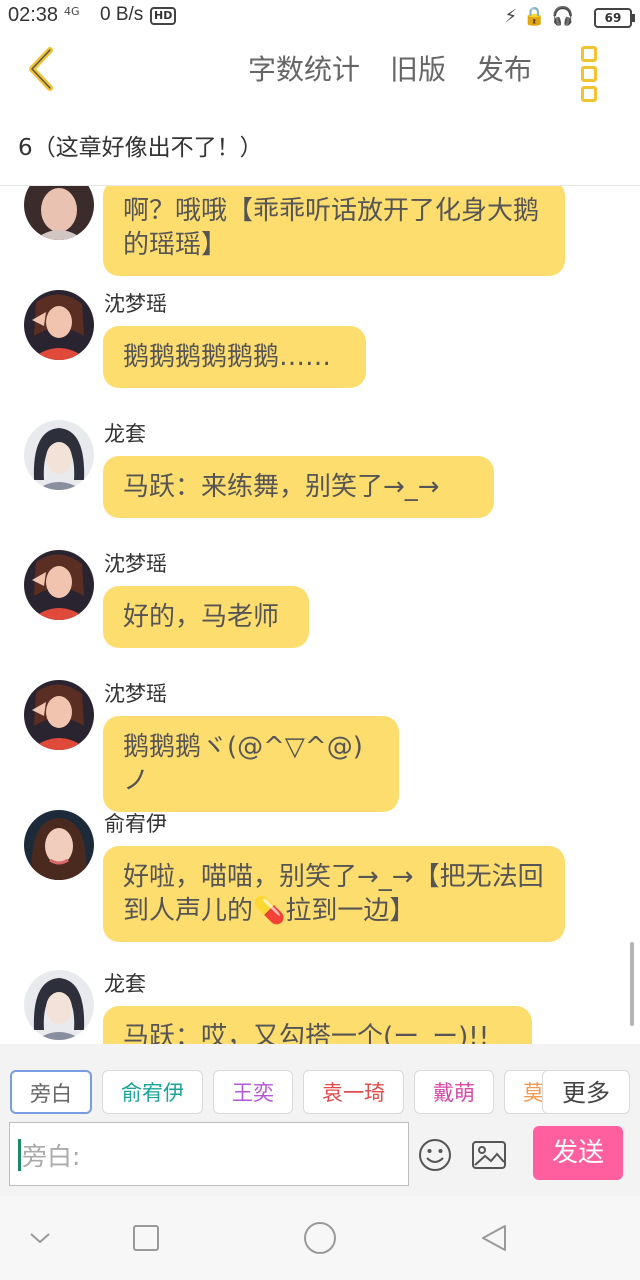 The height and width of the screenshot is (1280, 640). What do you see at coordinates (320, 1120) in the screenshot?
I see `composer: 旁白 俞宥伊 王奕 袁一琦 戴萌莫 更多 旁白: 发送` at bounding box center [320, 1120].